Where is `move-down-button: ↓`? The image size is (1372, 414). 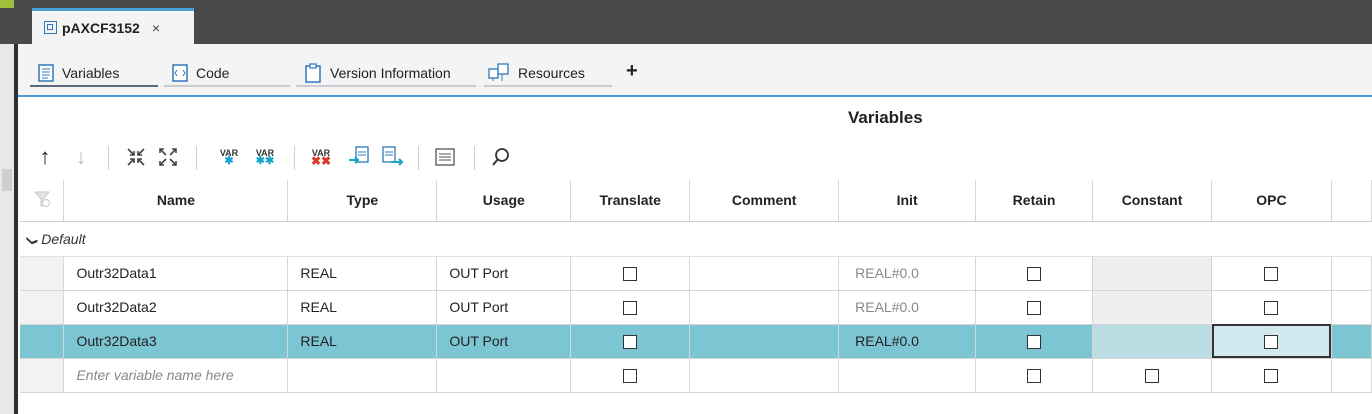
move-down-button: ↓ is located at coordinates (81, 157).